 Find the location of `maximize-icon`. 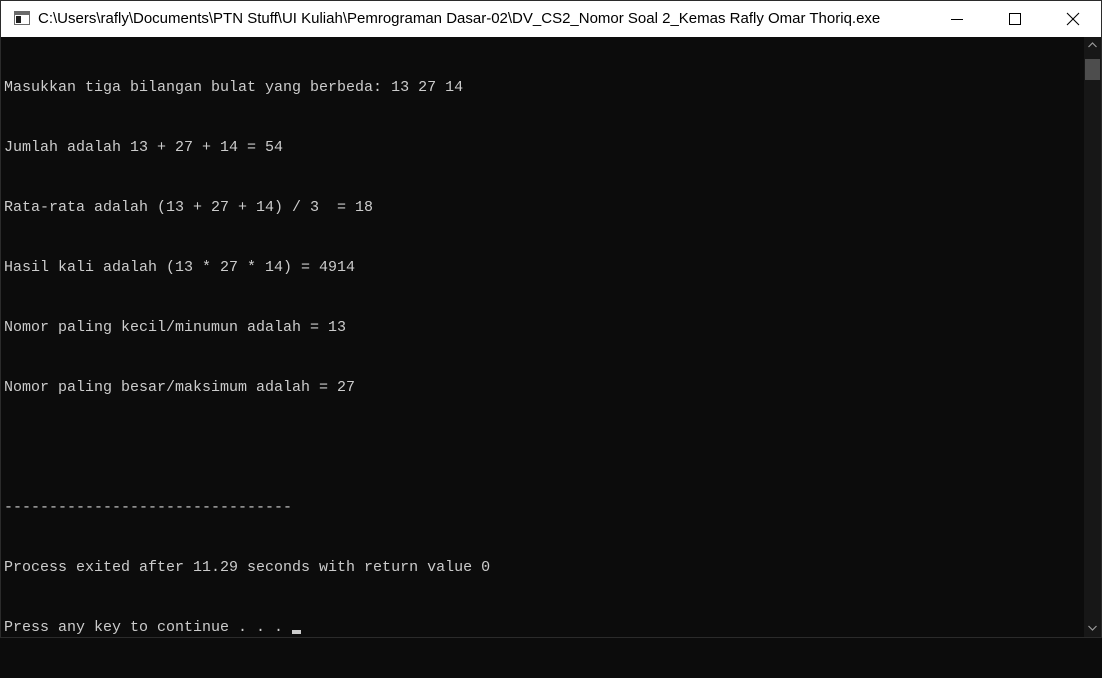

maximize-icon is located at coordinates (1015, 19).